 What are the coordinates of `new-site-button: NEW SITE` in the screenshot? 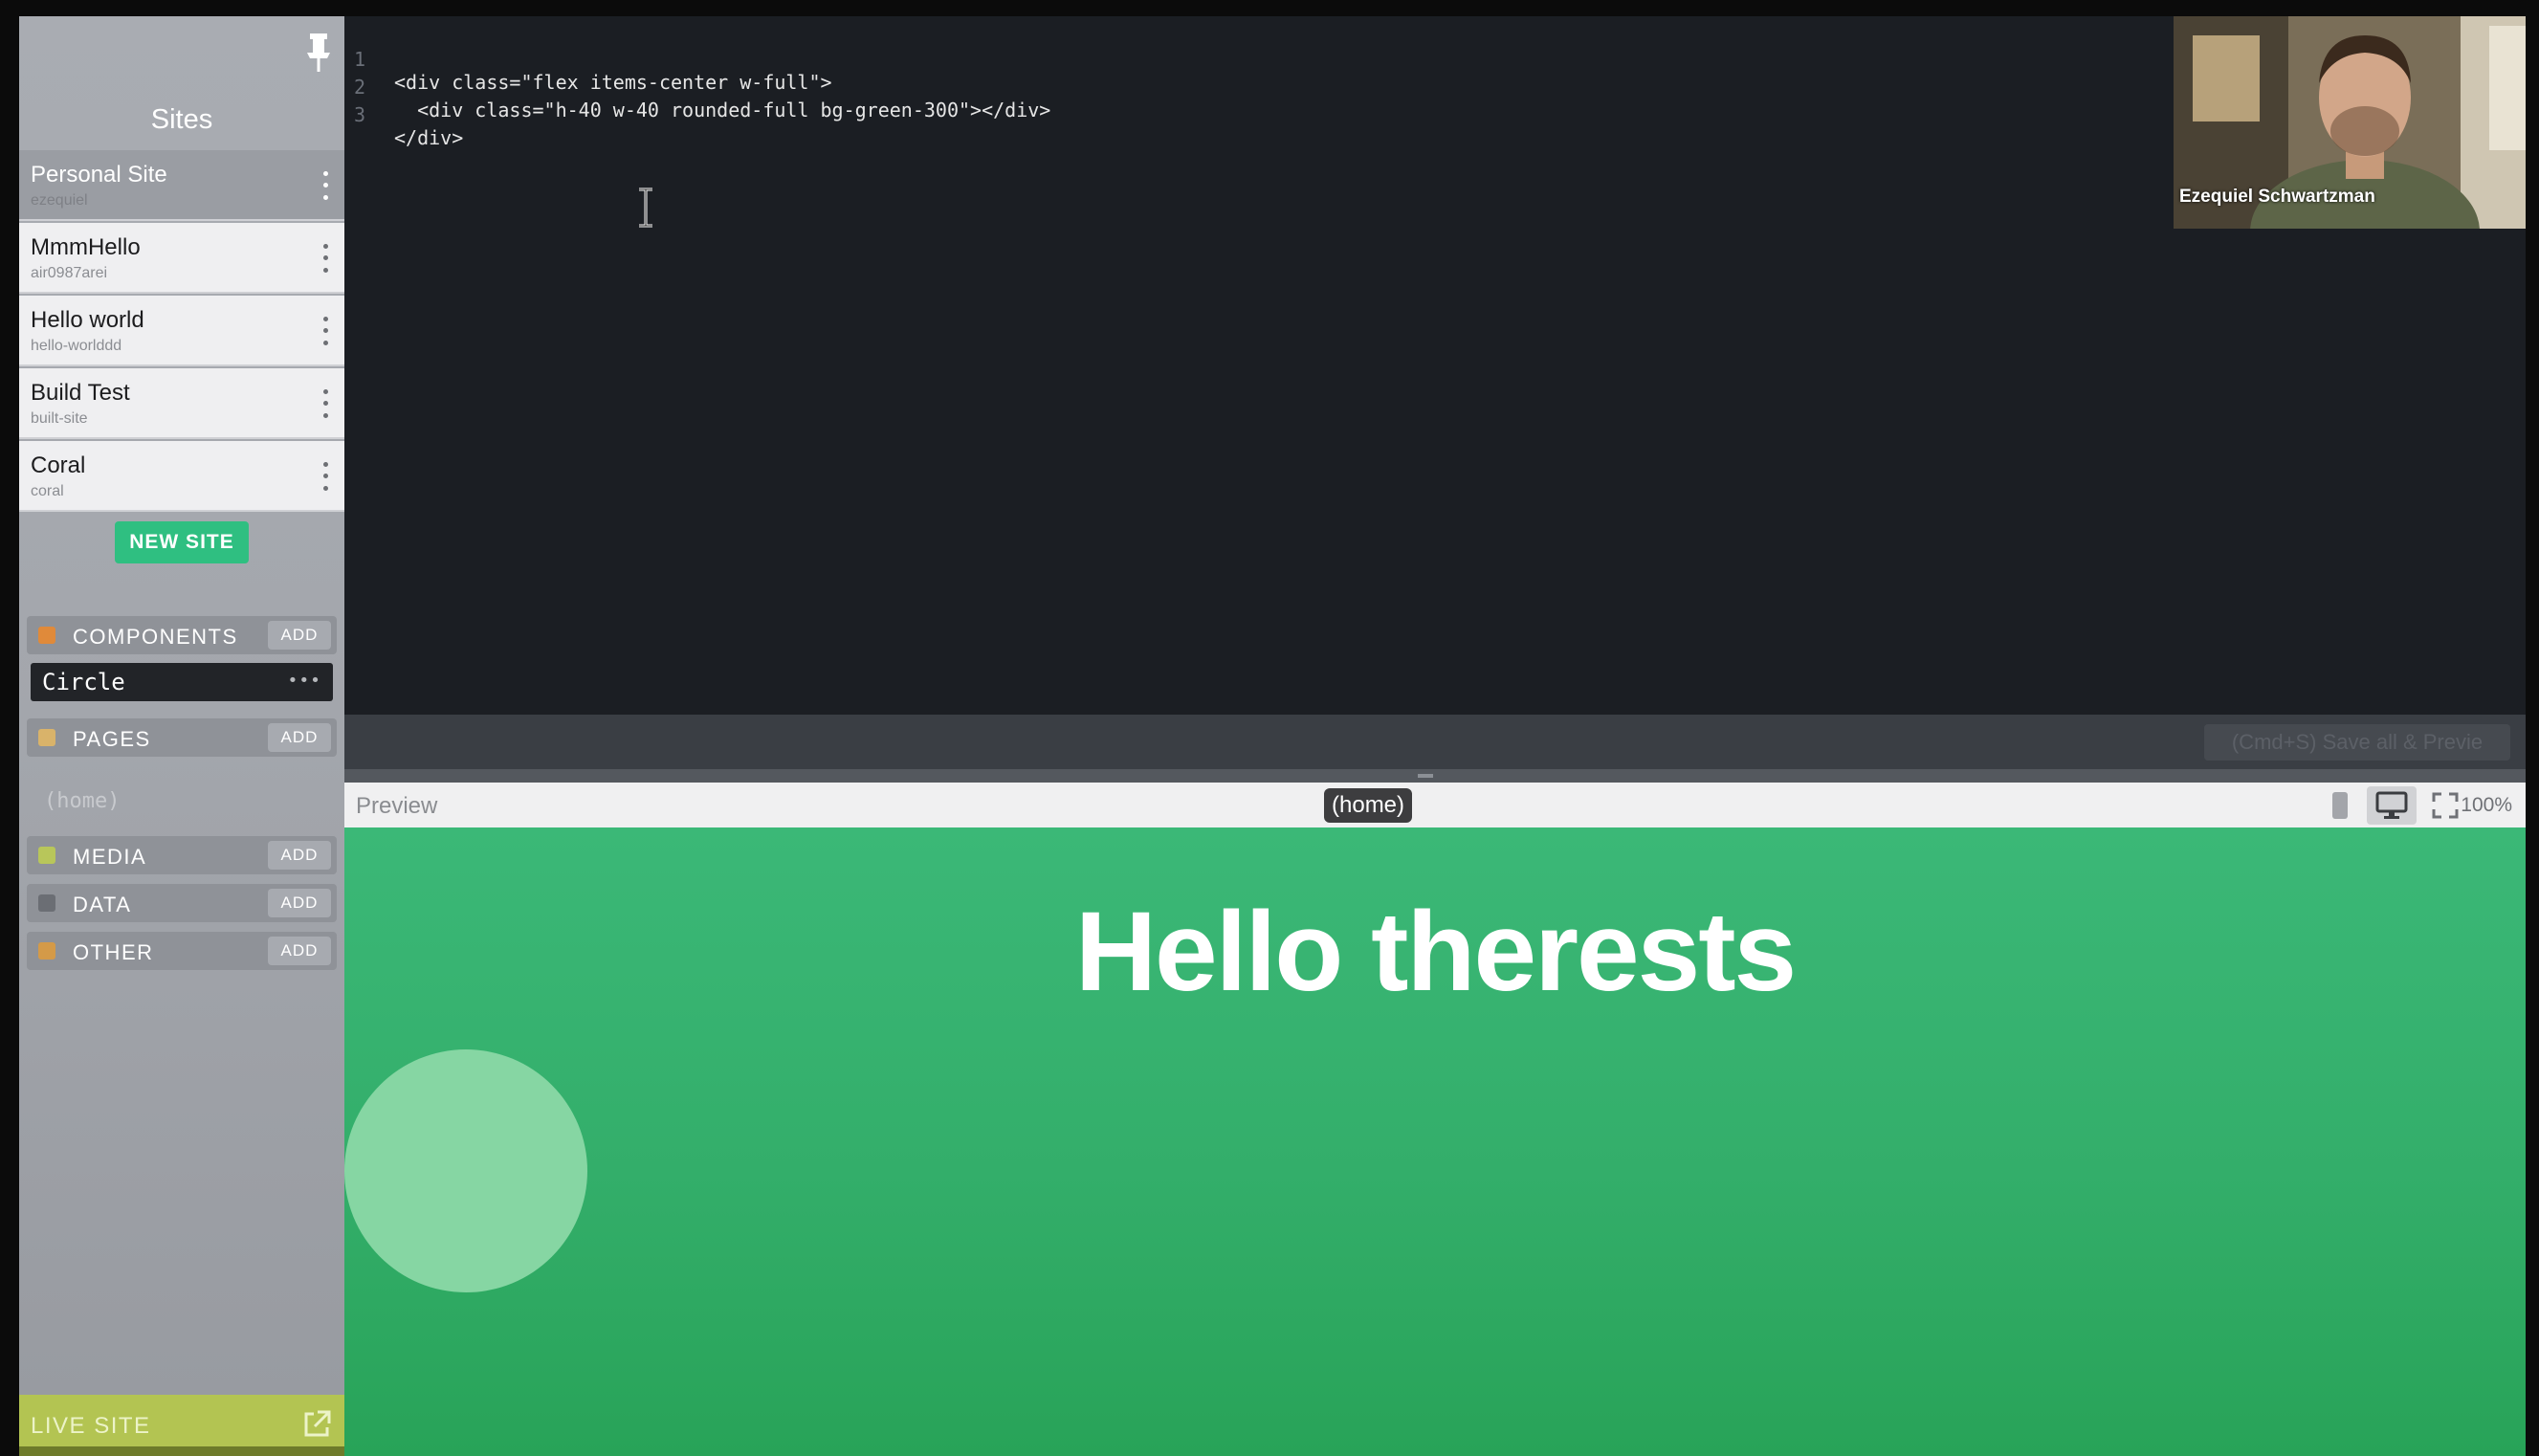 It's located at (182, 542).